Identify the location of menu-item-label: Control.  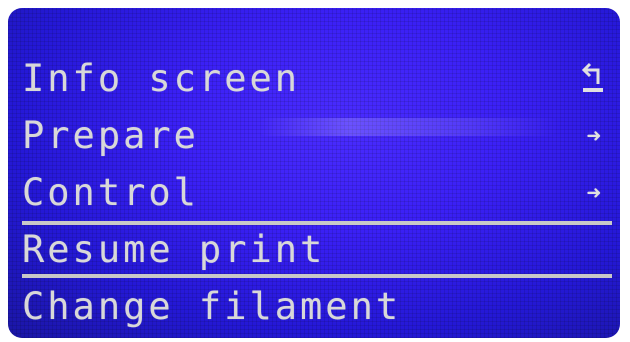
(110, 192).